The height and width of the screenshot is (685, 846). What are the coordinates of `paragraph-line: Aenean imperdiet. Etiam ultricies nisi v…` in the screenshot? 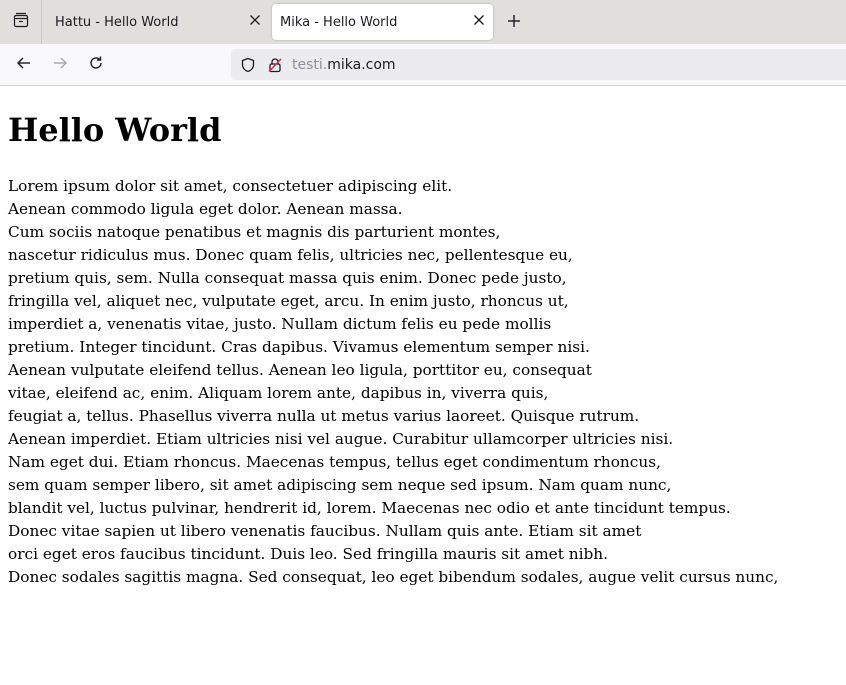 It's located at (341, 439).